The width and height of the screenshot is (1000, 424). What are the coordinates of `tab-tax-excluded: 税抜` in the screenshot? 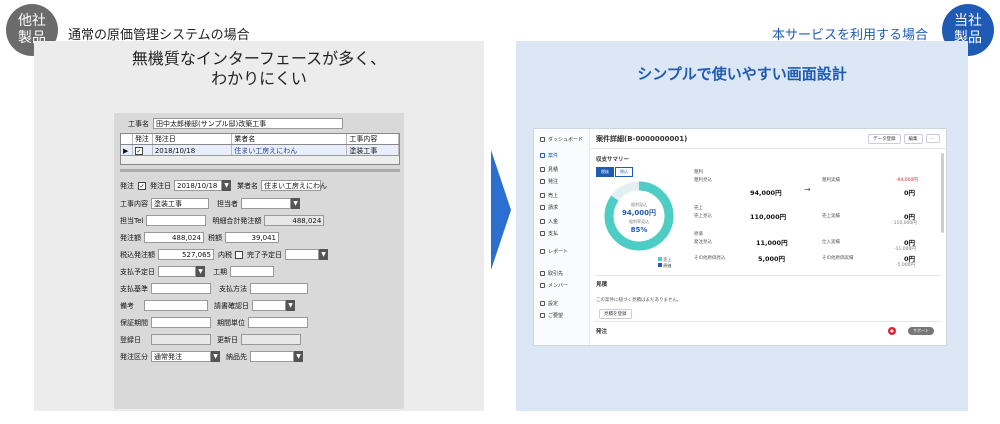 It's located at (605, 172).